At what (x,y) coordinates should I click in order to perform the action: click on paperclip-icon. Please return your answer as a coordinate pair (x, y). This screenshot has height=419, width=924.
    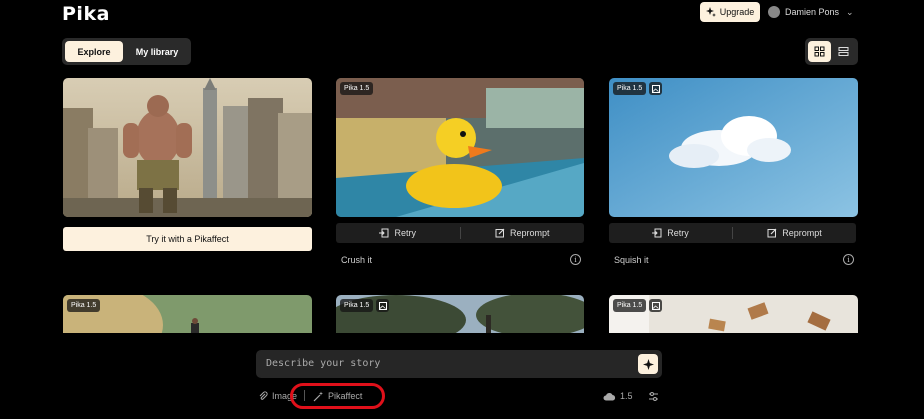
    Looking at the image, I should click on (263, 395).